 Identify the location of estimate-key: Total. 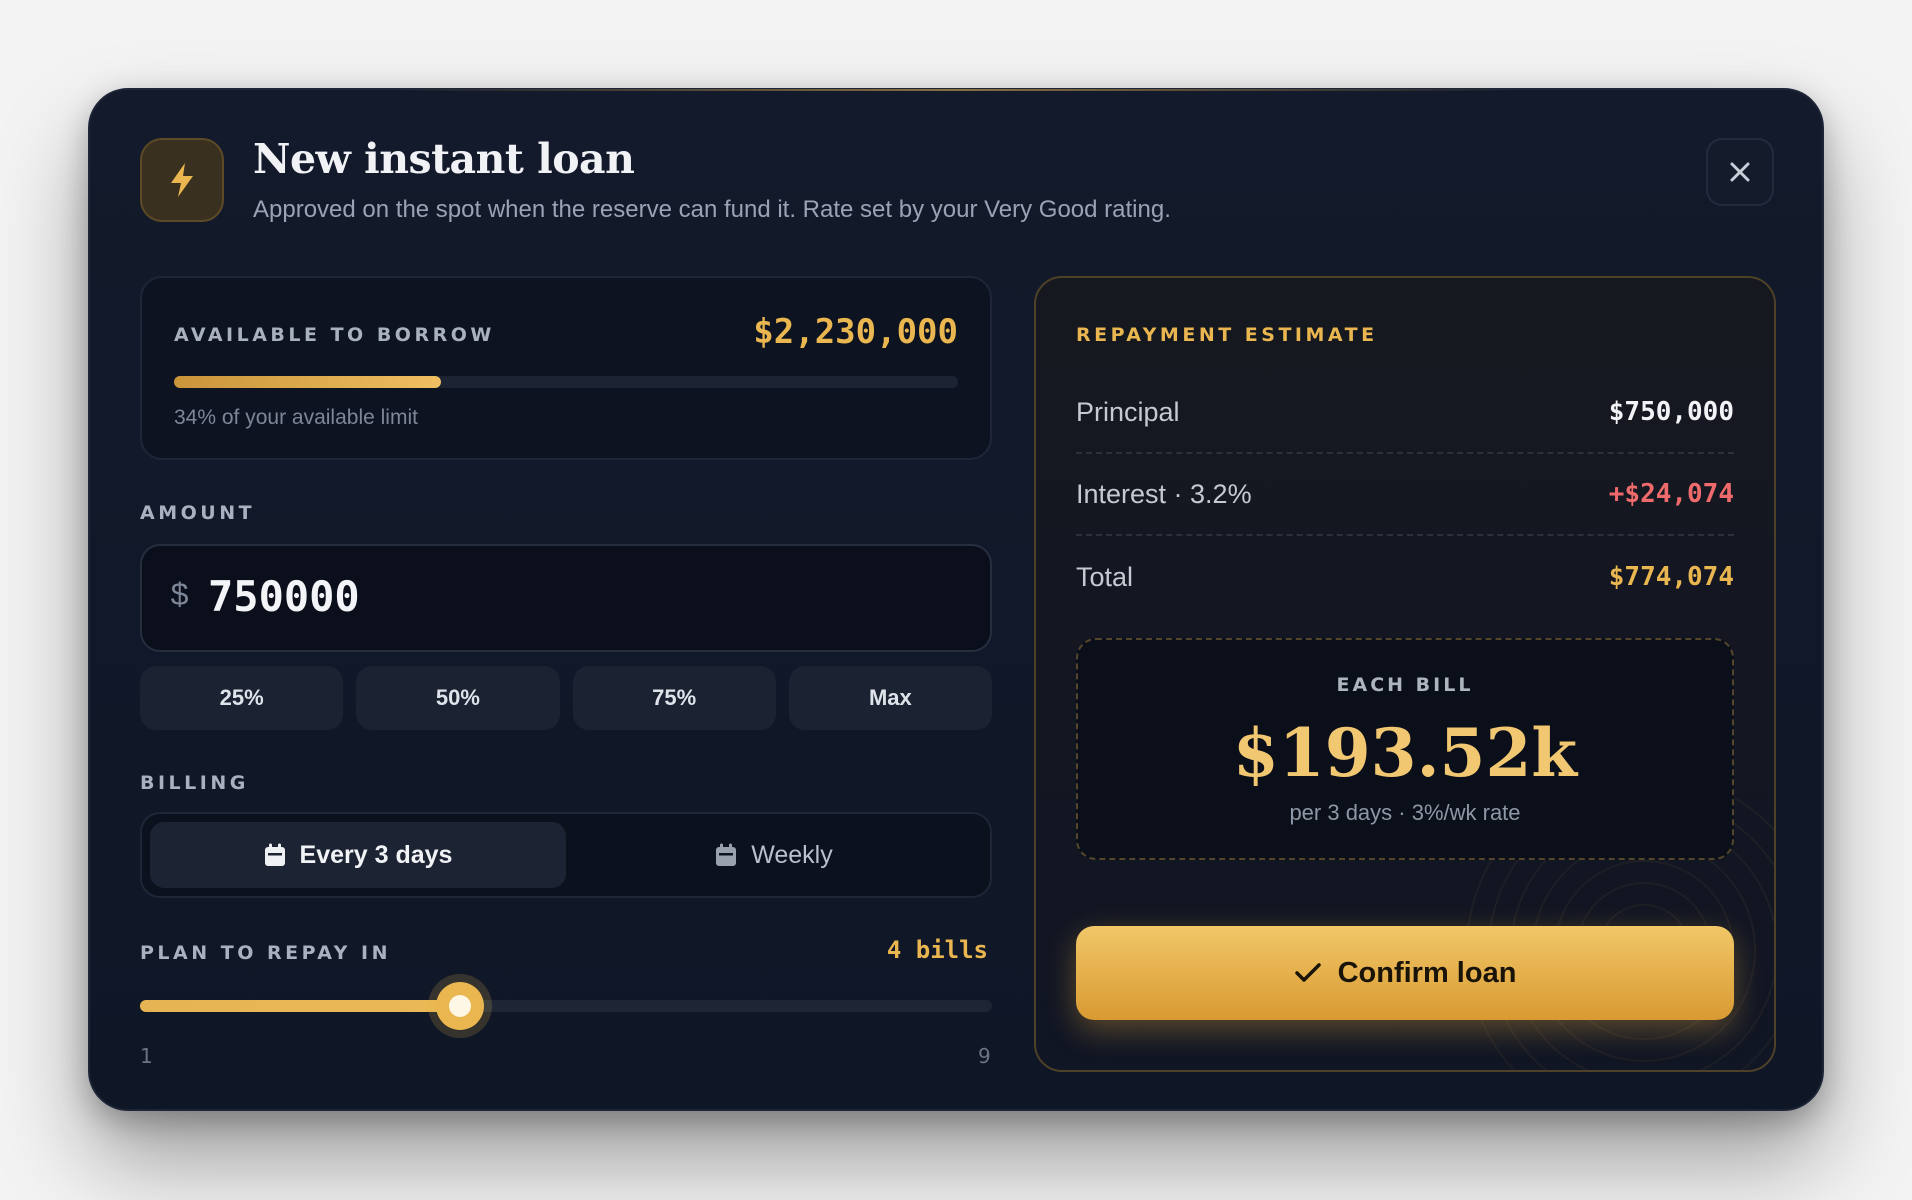
(1105, 576).